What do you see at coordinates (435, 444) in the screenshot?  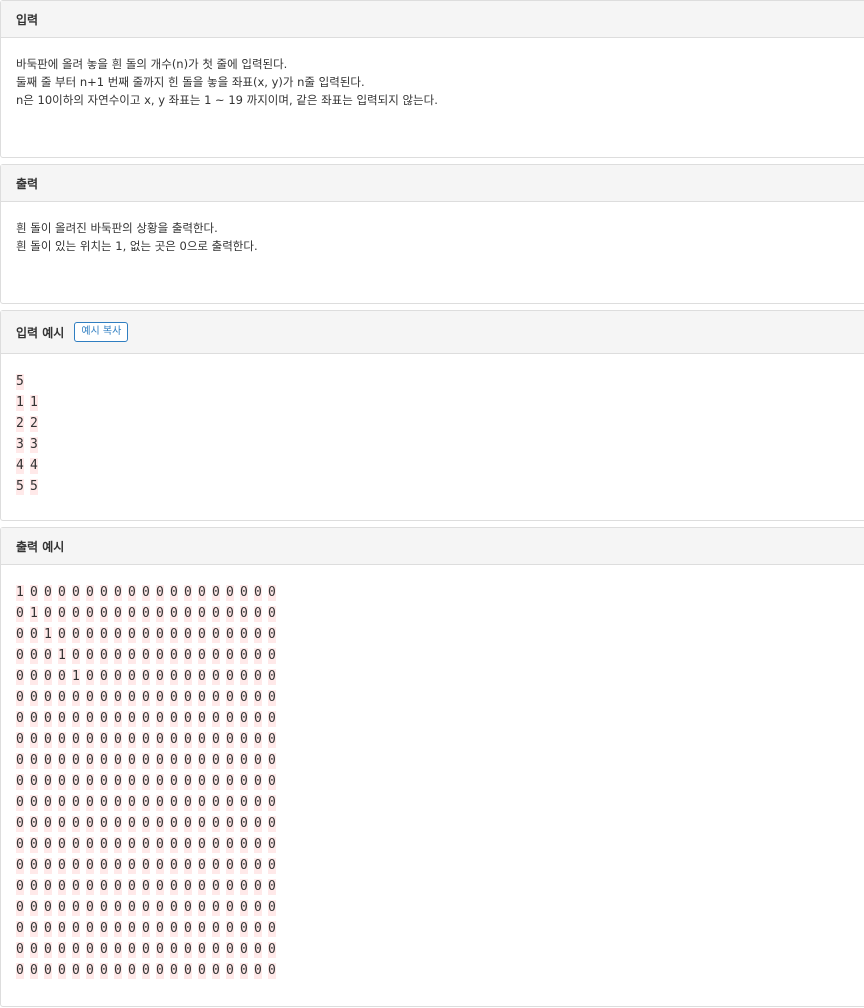 I see `sample-line: 33` at bounding box center [435, 444].